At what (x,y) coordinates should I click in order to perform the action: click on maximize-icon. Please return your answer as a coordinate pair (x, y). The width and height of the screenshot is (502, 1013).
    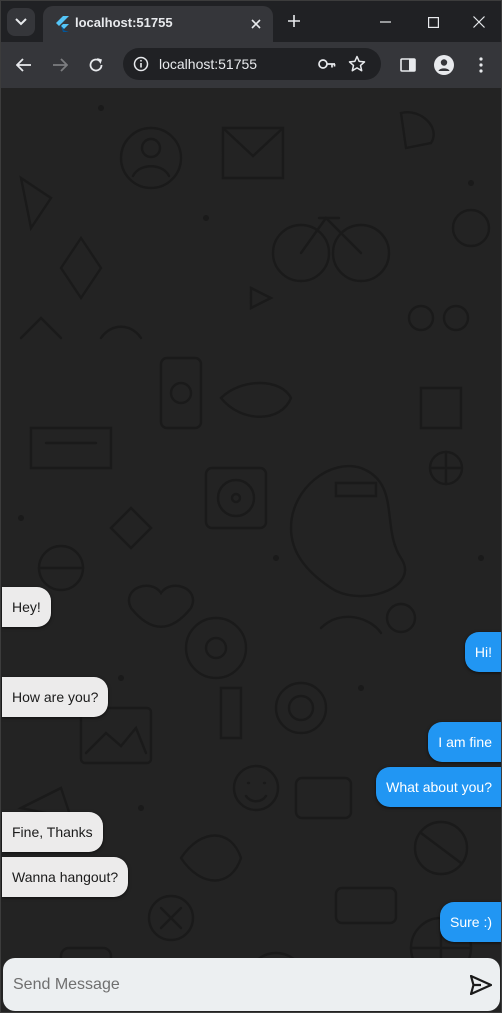
    Looking at the image, I should click on (433, 22).